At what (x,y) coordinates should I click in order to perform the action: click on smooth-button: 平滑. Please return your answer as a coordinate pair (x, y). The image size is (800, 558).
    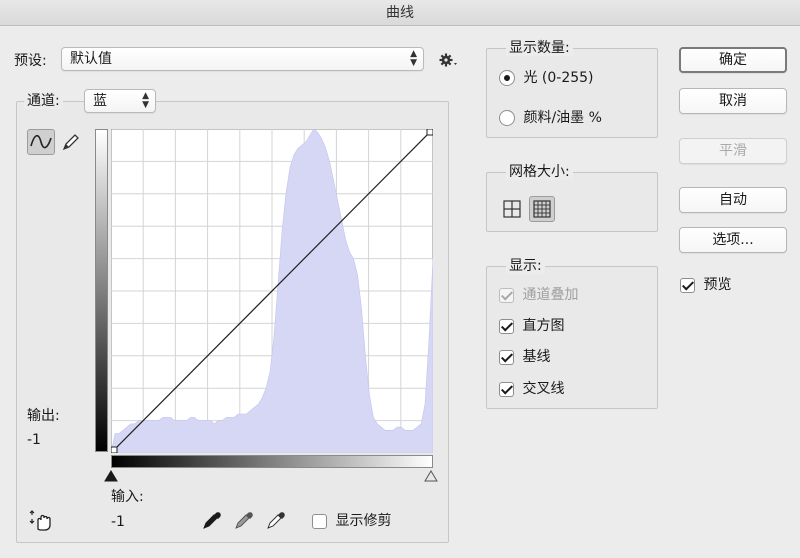
    Looking at the image, I should click on (733, 151).